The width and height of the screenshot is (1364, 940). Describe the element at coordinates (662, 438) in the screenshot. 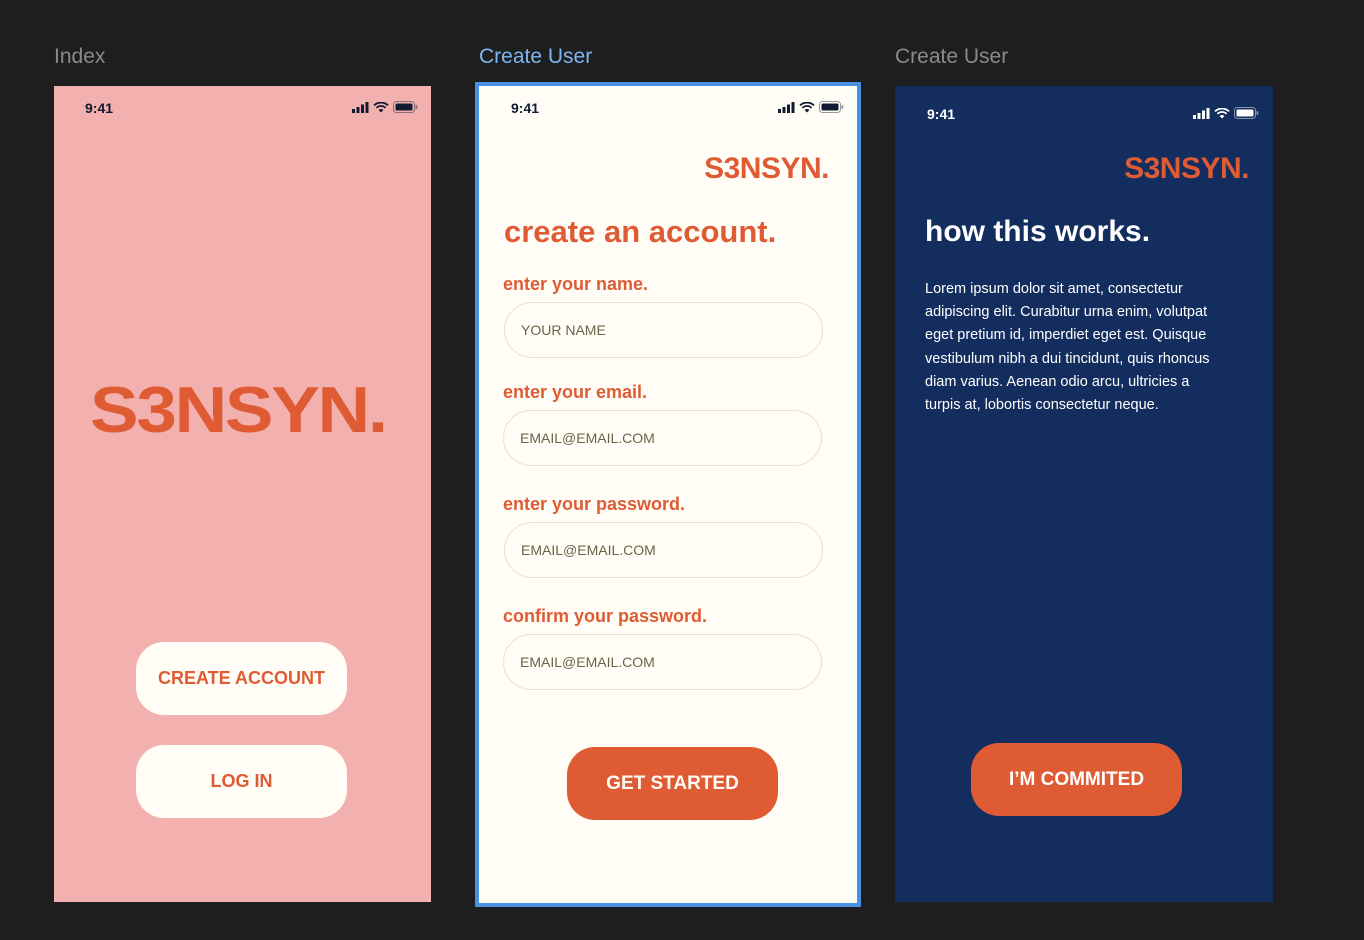

I see `email-input` at that location.